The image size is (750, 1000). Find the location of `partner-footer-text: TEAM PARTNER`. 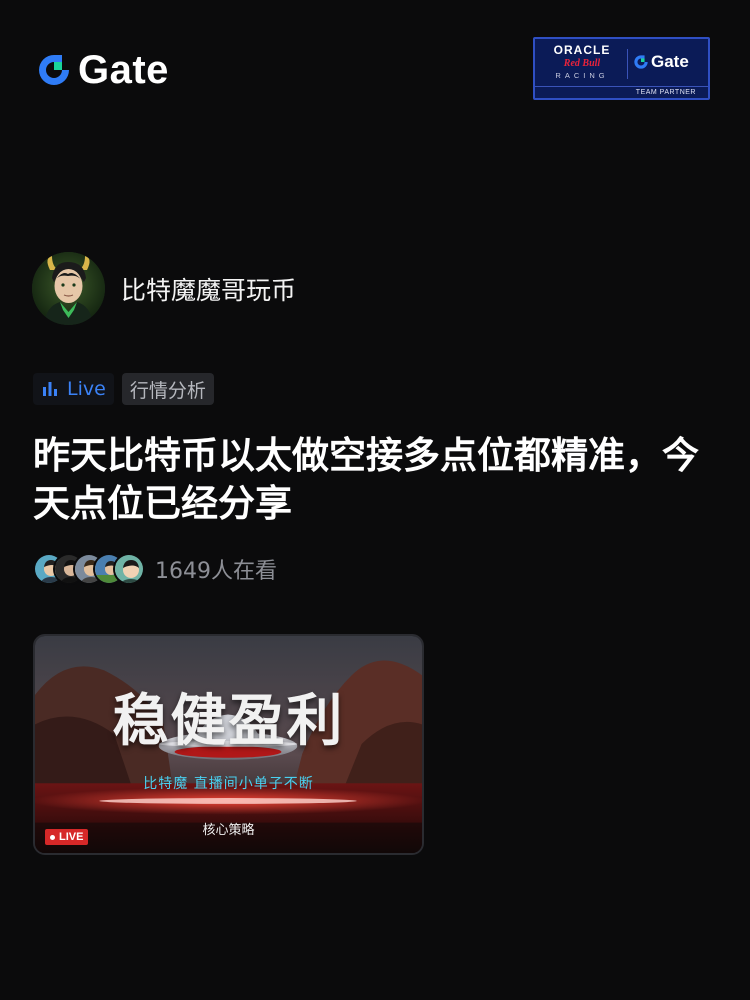

partner-footer-text: TEAM PARTNER is located at coordinates (621, 92).